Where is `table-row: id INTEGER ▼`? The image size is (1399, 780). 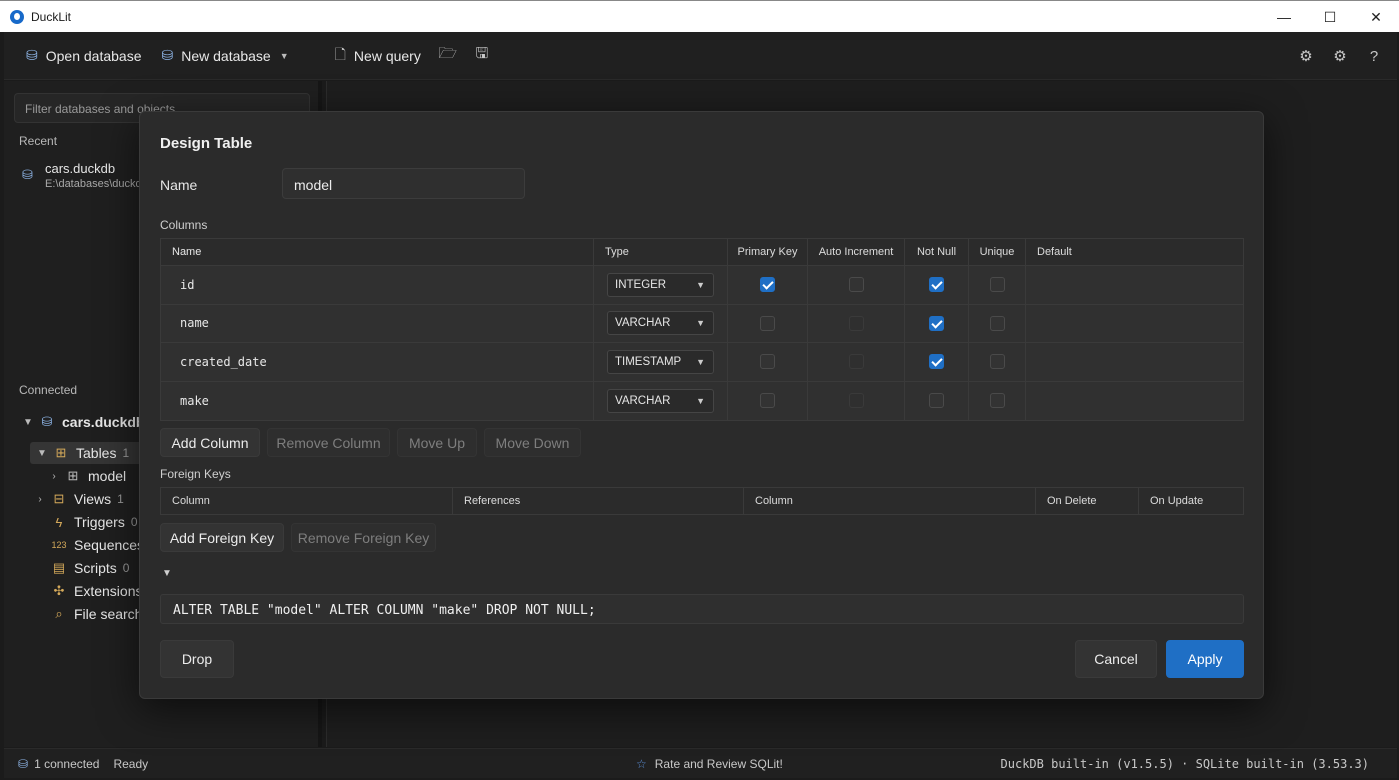 table-row: id INTEGER ▼ is located at coordinates (702, 285).